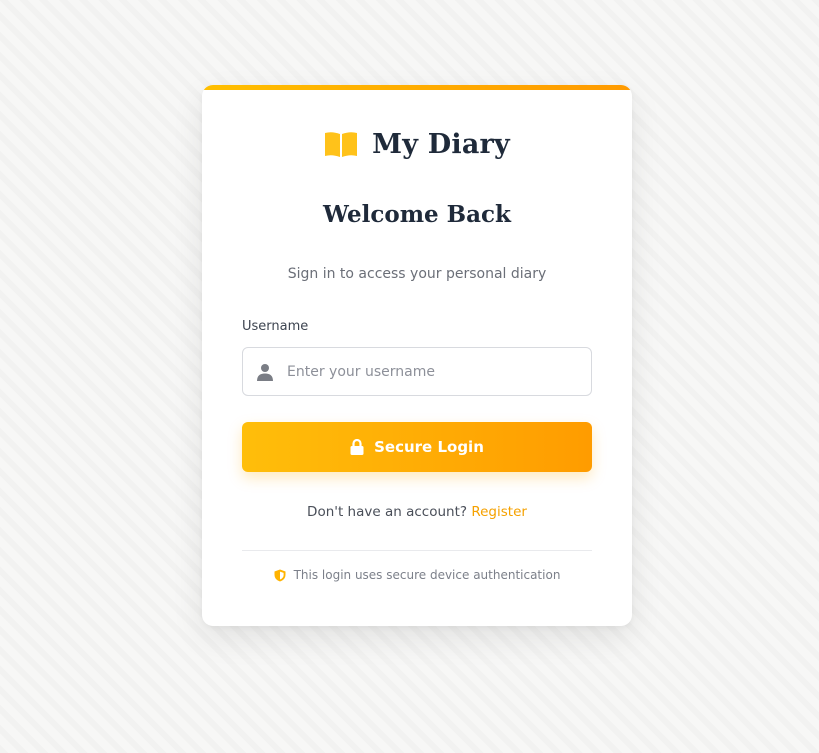  What do you see at coordinates (280, 575) in the screenshot?
I see `shield-icon` at bounding box center [280, 575].